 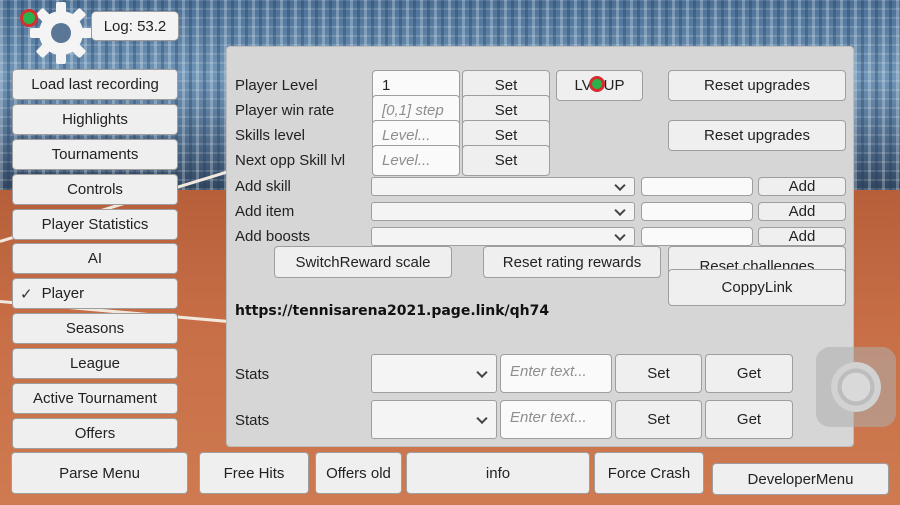 I want to click on add-skill-dropdown, so click(x=503, y=186).